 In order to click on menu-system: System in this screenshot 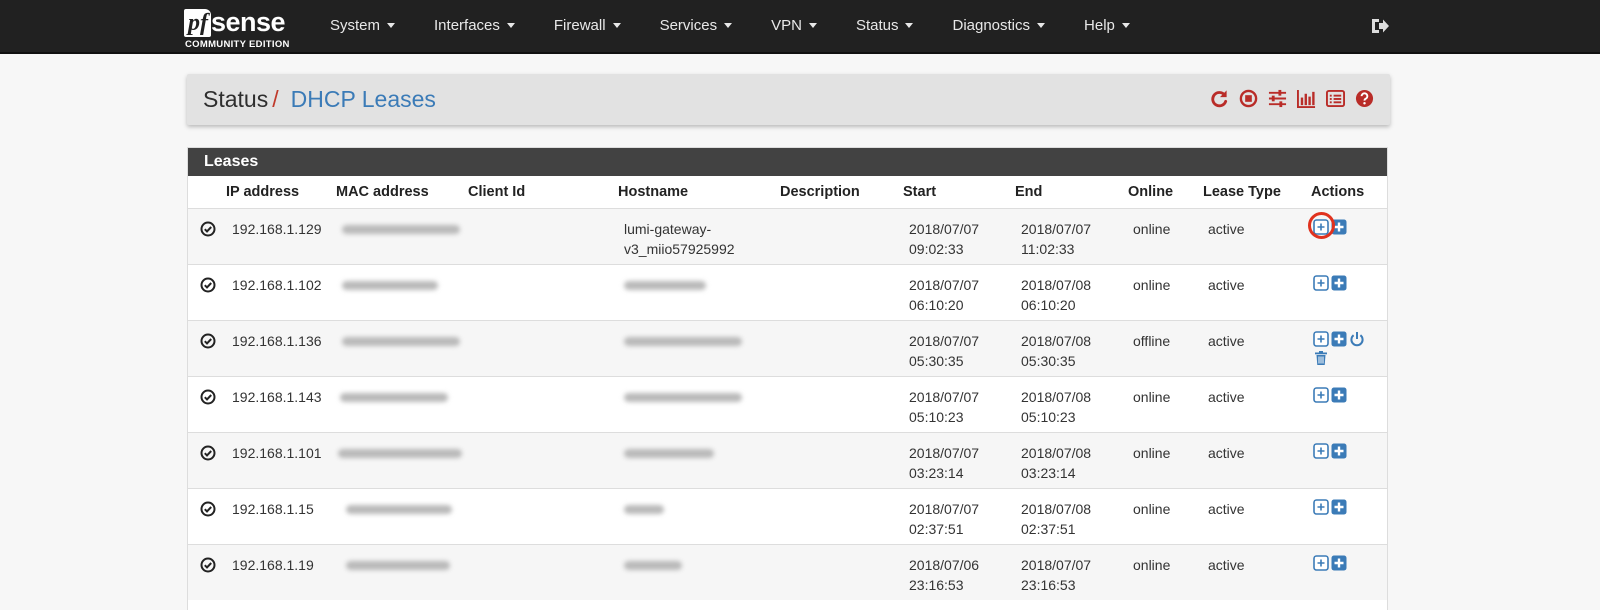, I will do `click(362, 26)`.